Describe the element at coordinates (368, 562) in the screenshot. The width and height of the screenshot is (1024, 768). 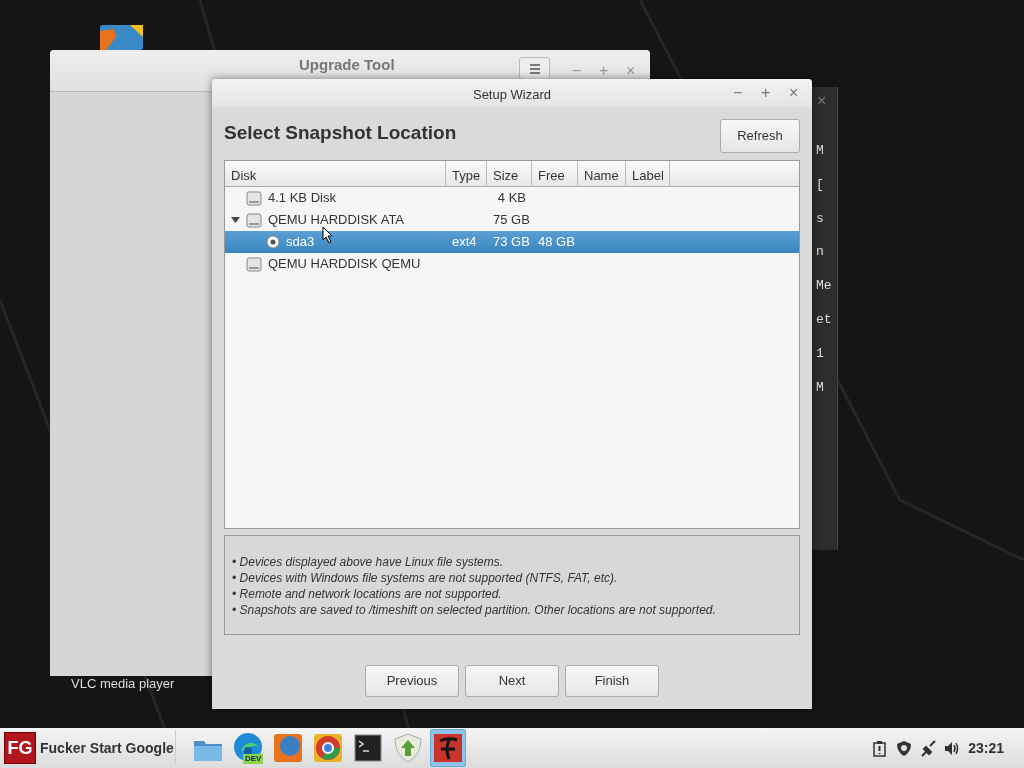
I see `info-text: • Devices displayed above have Linux file systems.` at that location.